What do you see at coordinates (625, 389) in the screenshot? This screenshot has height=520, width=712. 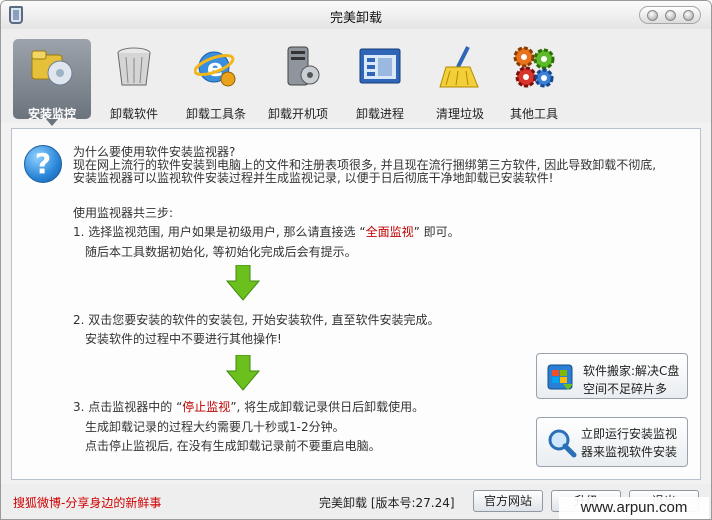 I see `software-move-line-2: 空间不足碎片多` at bounding box center [625, 389].